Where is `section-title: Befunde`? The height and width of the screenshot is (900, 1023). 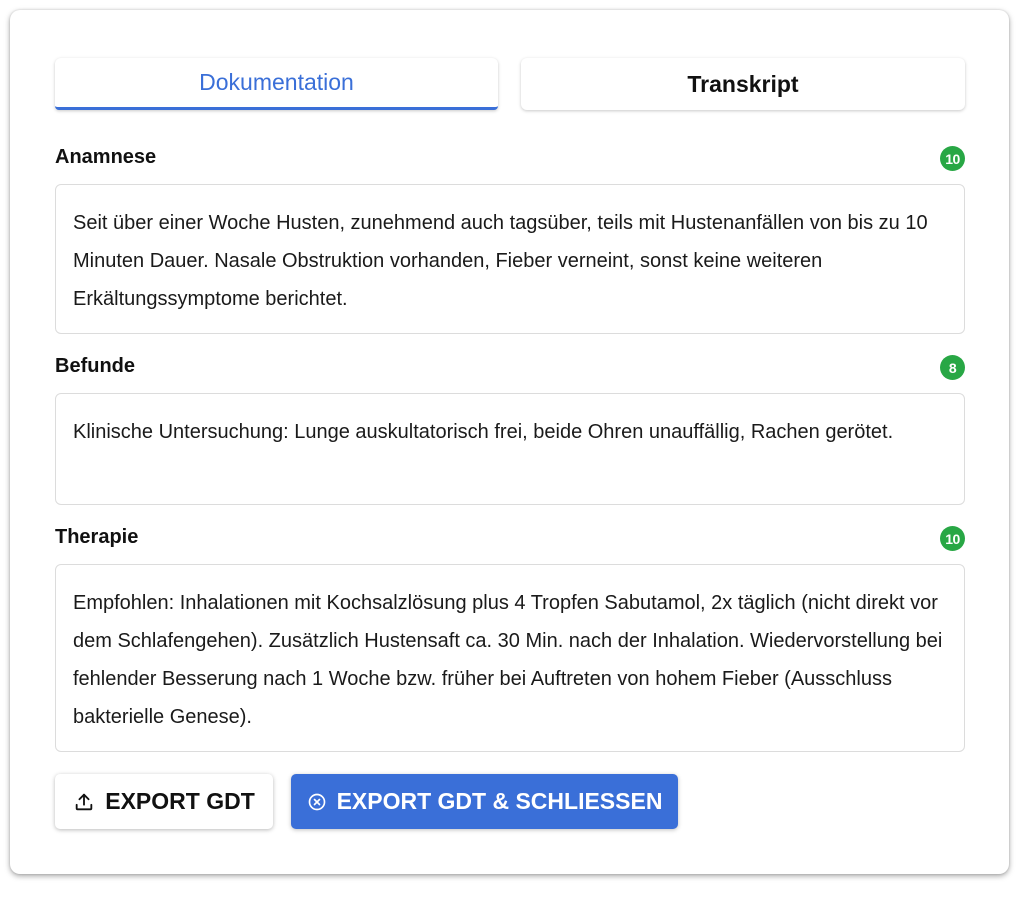 section-title: Befunde is located at coordinates (95, 366).